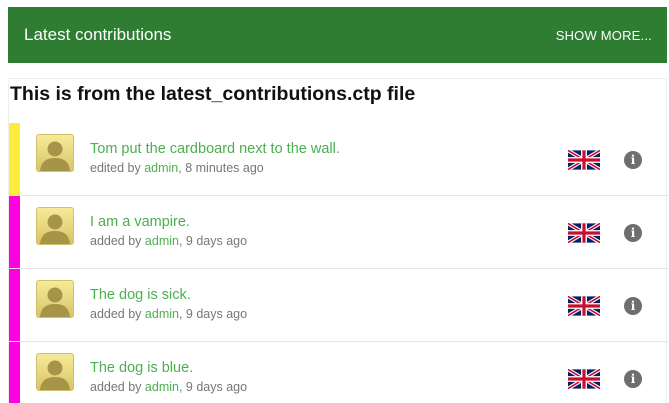  What do you see at coordinates (215, 149) in the screenshot?
I see `sentence-text: Tom put the cardboard next to the wall.` at bounding box center [215, 149].